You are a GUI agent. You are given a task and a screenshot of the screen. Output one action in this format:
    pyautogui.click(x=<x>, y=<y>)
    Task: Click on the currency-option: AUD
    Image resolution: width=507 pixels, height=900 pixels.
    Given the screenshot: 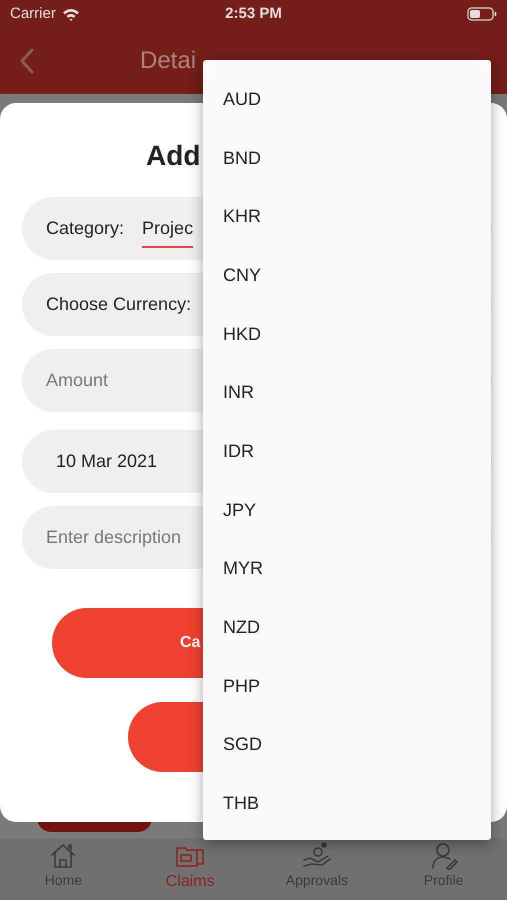 What is the action you would take?
    pyautogui.click(x=347, y=99)
    